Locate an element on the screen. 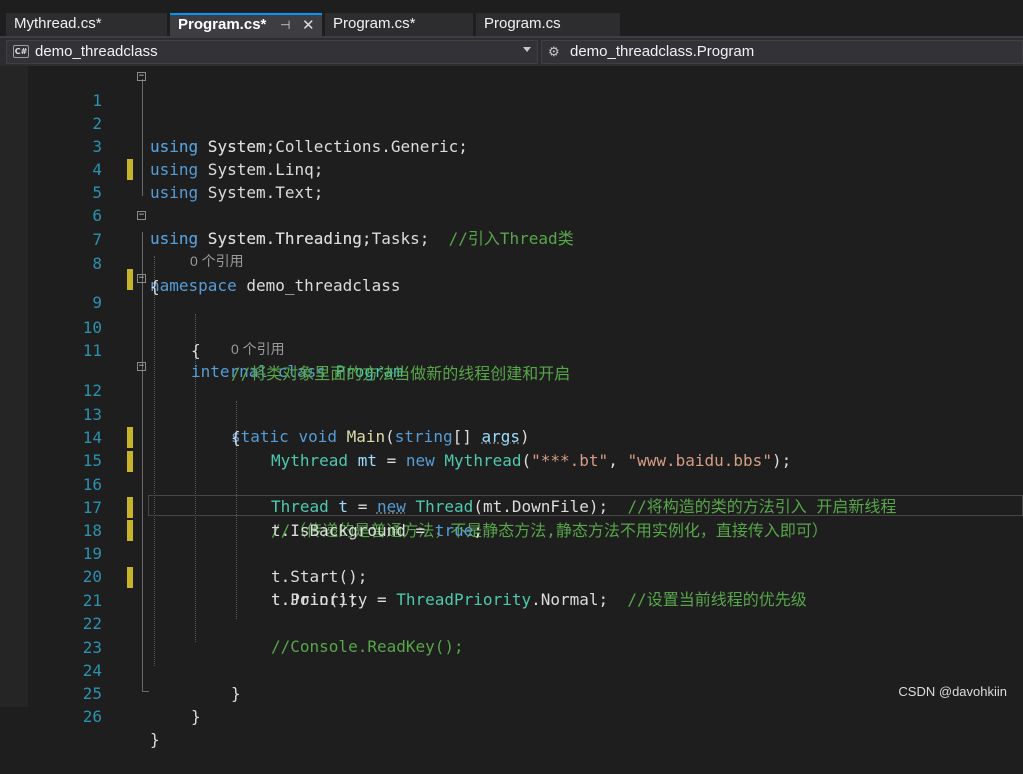 This screenshot has width=1023, height=774. code-line: 2 using System.Collections.Generic; is located at coordinates (280, 135).